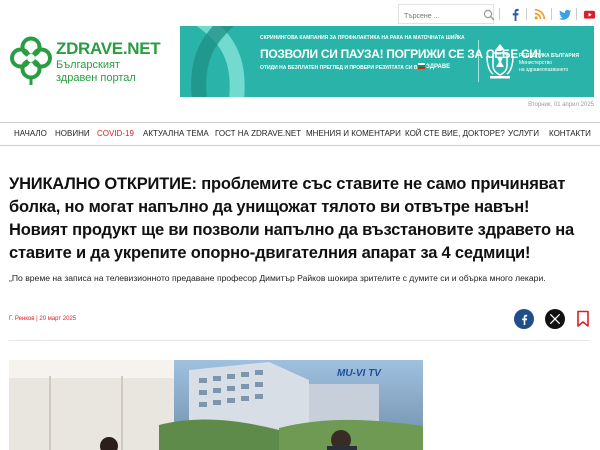 The width and height of the screenshot is (600, 450). I want to click on current-date: Вторник, 01 април 2025, so click(561, 105).